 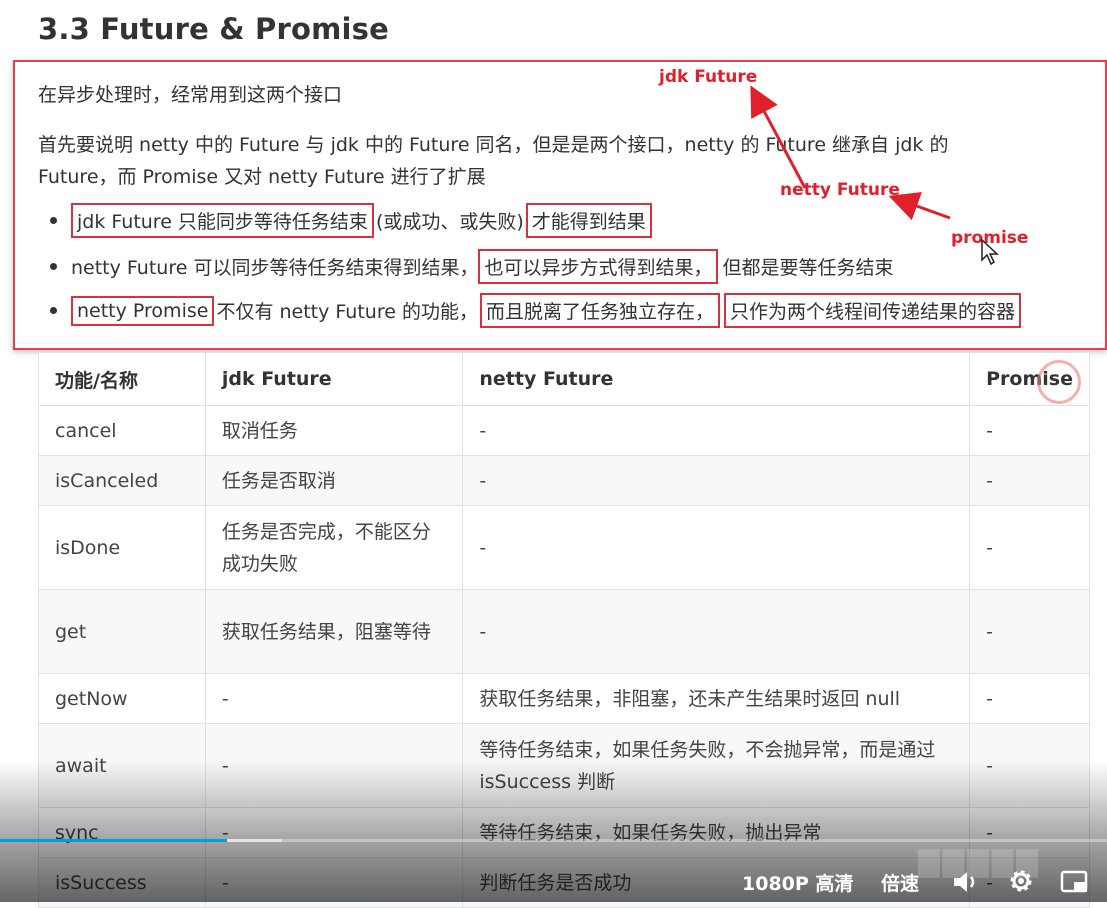 I want to click on header-cell: 功能/名称, so click(x=122, y=379).